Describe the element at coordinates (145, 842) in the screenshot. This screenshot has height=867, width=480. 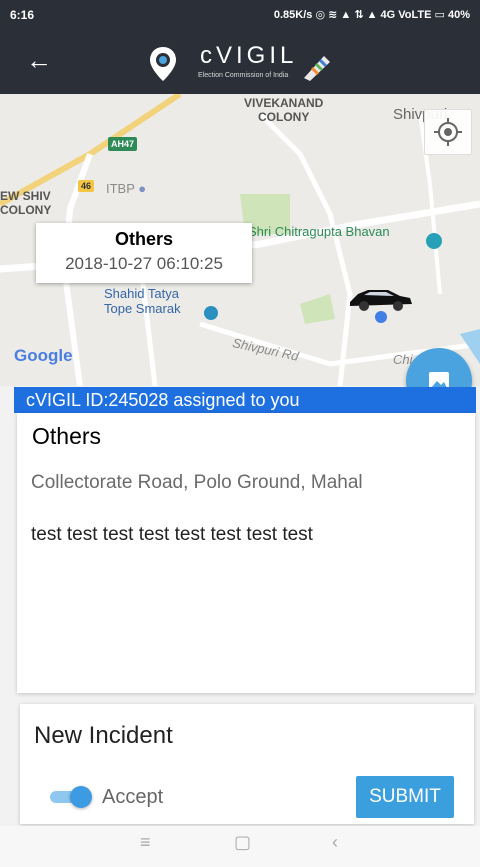
I see `menu-icon: ≡` at that location.